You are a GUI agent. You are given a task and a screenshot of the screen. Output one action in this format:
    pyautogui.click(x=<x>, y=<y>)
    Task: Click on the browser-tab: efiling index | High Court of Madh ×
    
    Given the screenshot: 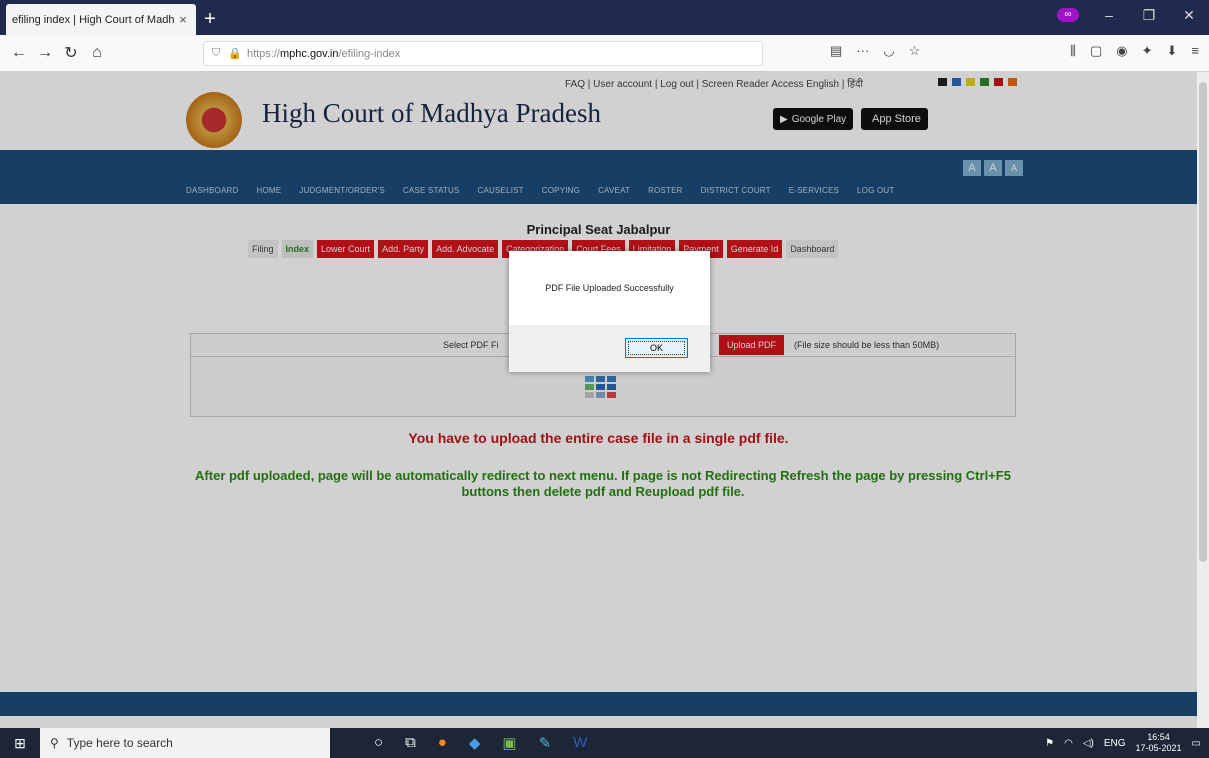 What is the action you would take?
    pyautogui.click(x=101, y=19)
    